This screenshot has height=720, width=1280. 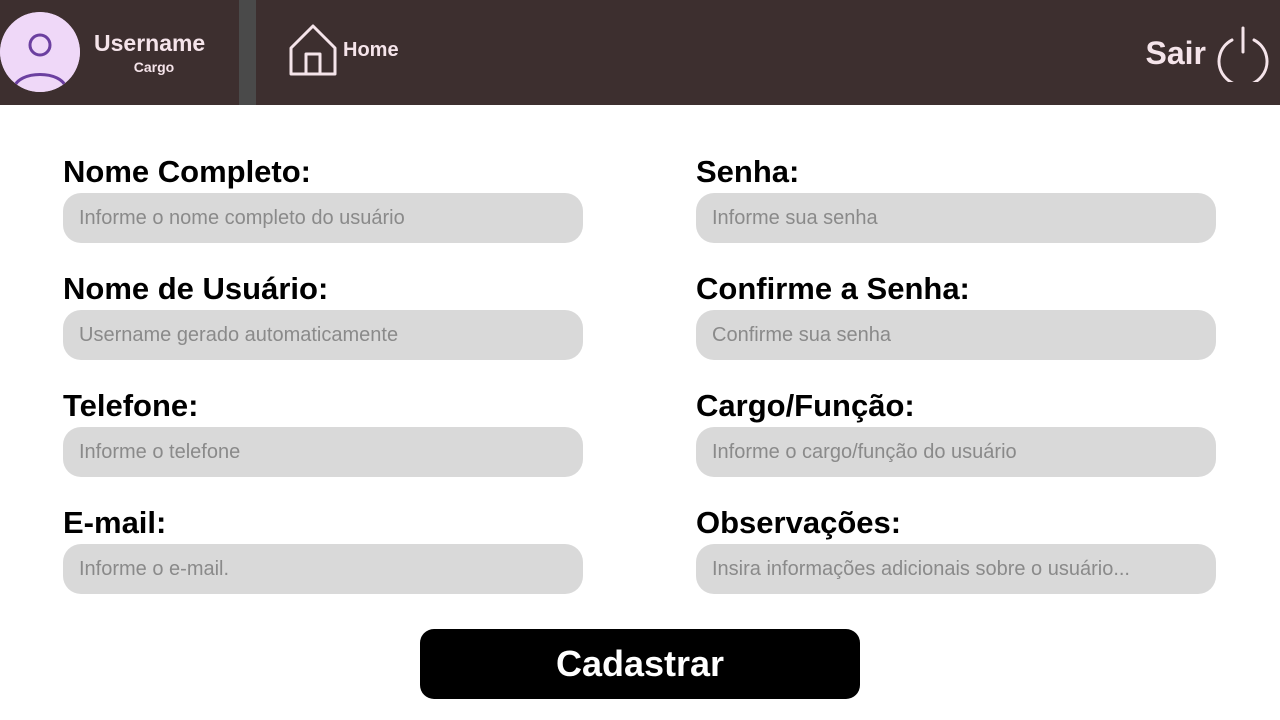 What do you see at coordinates (956, 569) in the screenshot?
I see `notes-field` at bounding box center [956, 569].